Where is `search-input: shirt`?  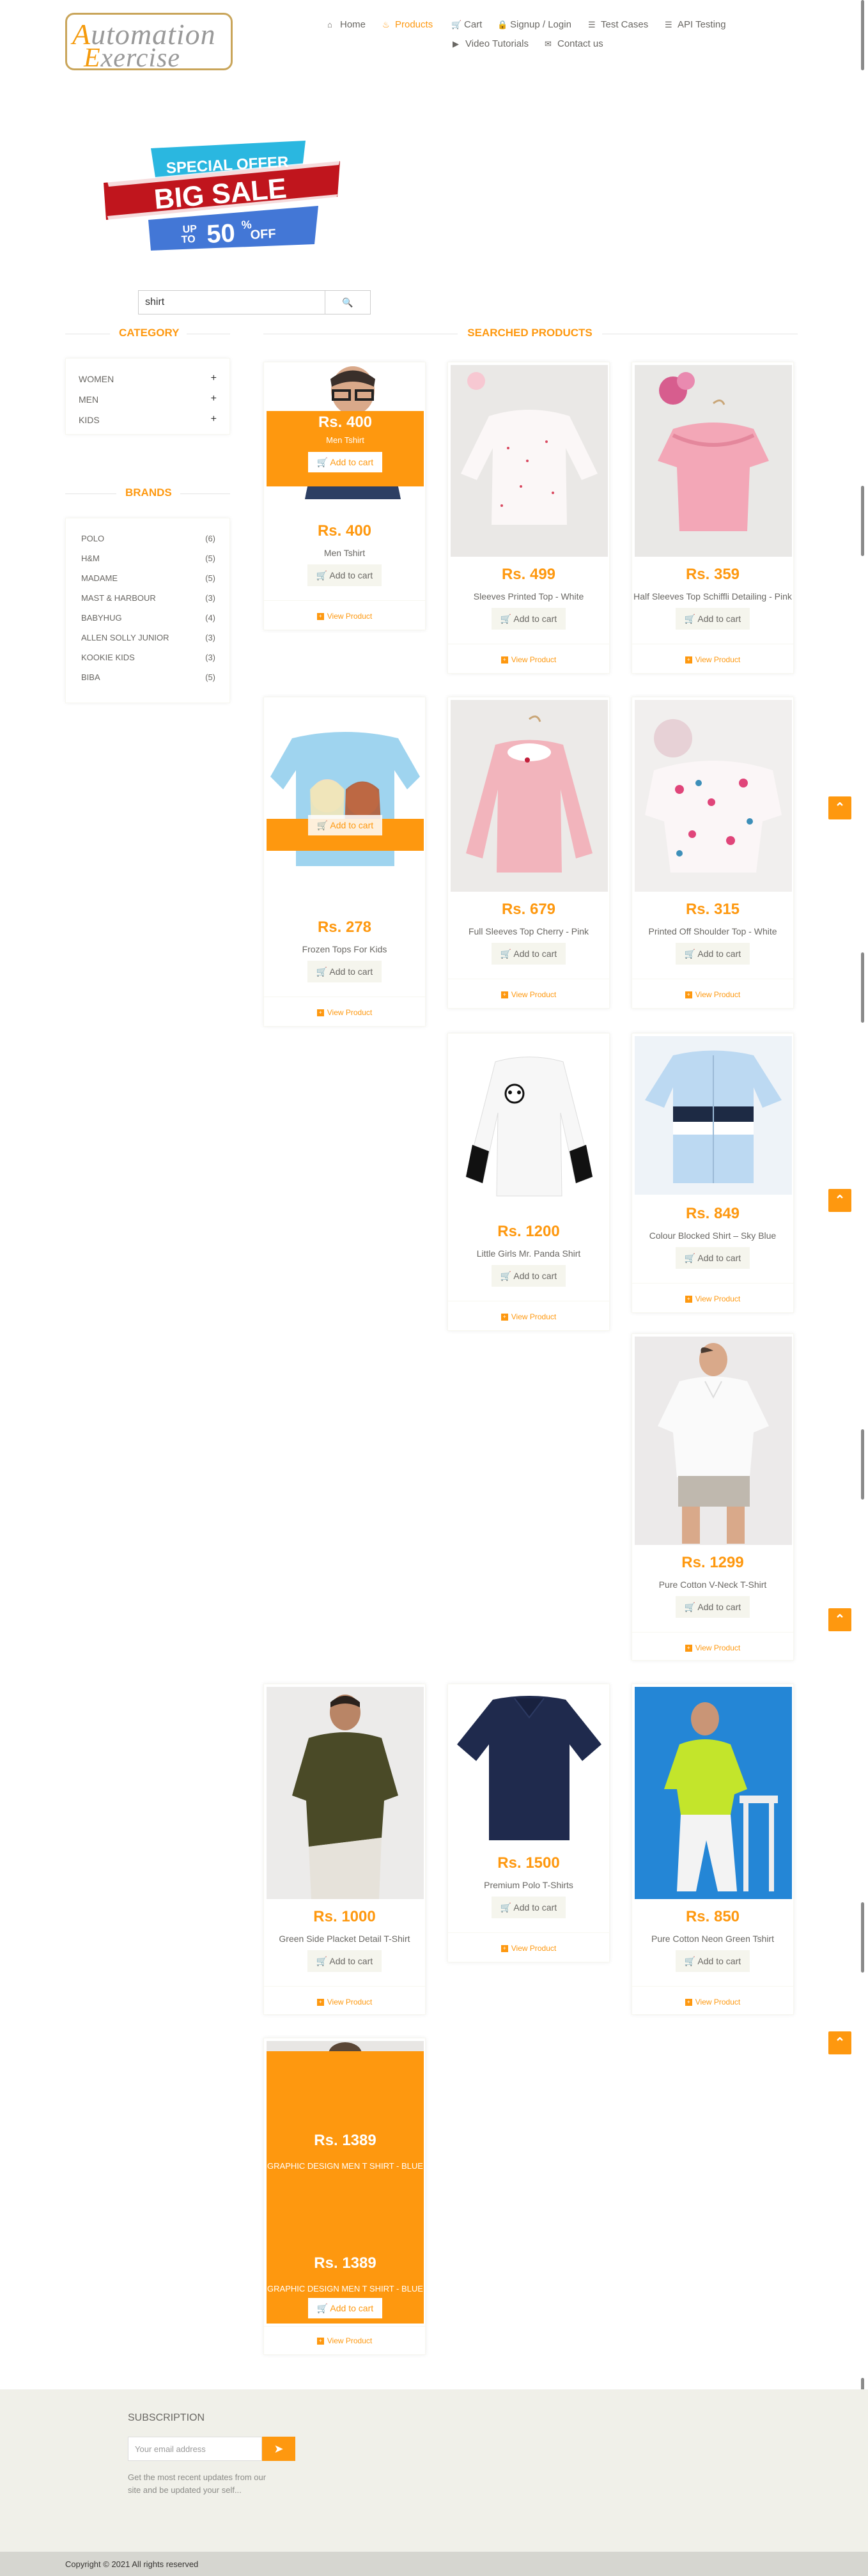
search-input: shirt is located at coordinates (231, 302).